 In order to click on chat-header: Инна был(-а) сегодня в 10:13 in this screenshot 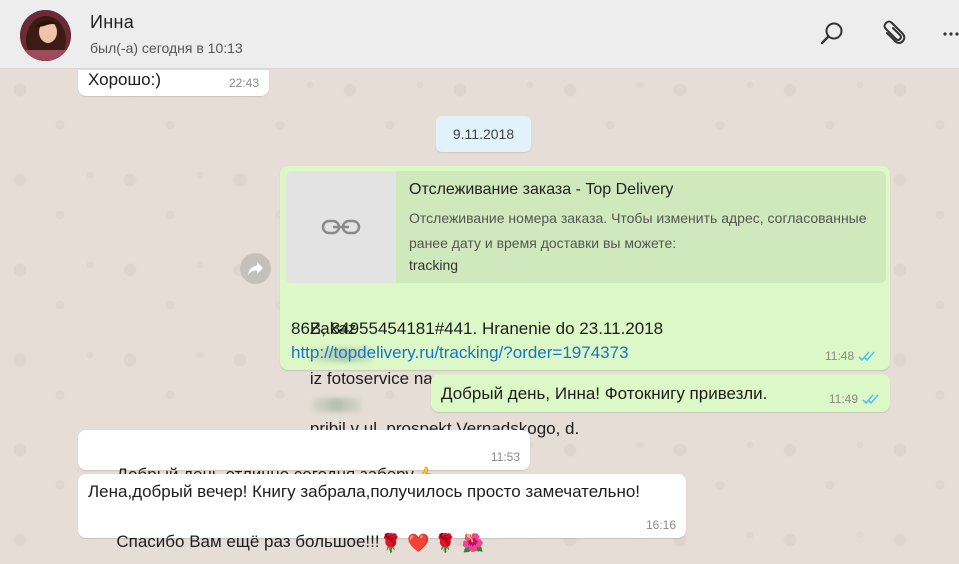, I will do `click(479, 34)`.